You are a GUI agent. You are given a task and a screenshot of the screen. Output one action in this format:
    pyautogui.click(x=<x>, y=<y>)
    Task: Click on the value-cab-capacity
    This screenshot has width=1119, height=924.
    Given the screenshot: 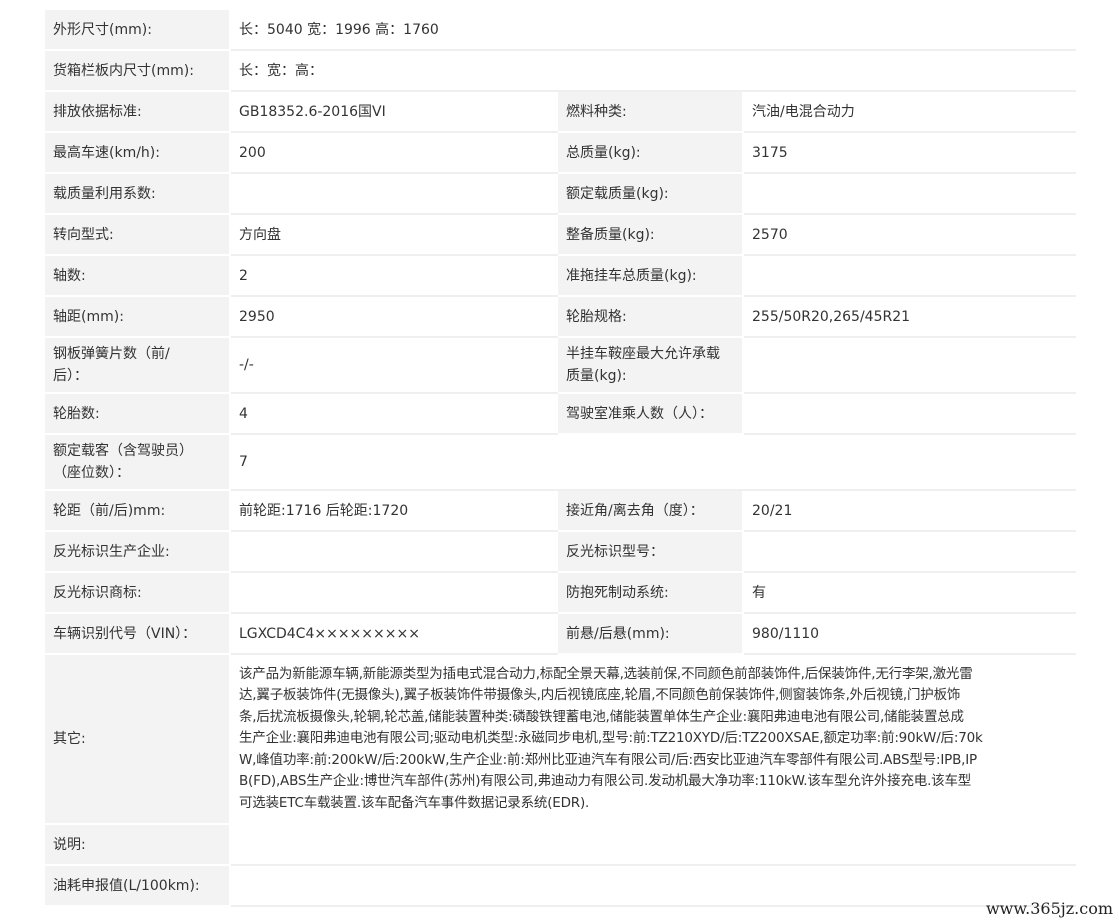 What is the action you would take?
    pyautogui.click(x=909, y=413)
    